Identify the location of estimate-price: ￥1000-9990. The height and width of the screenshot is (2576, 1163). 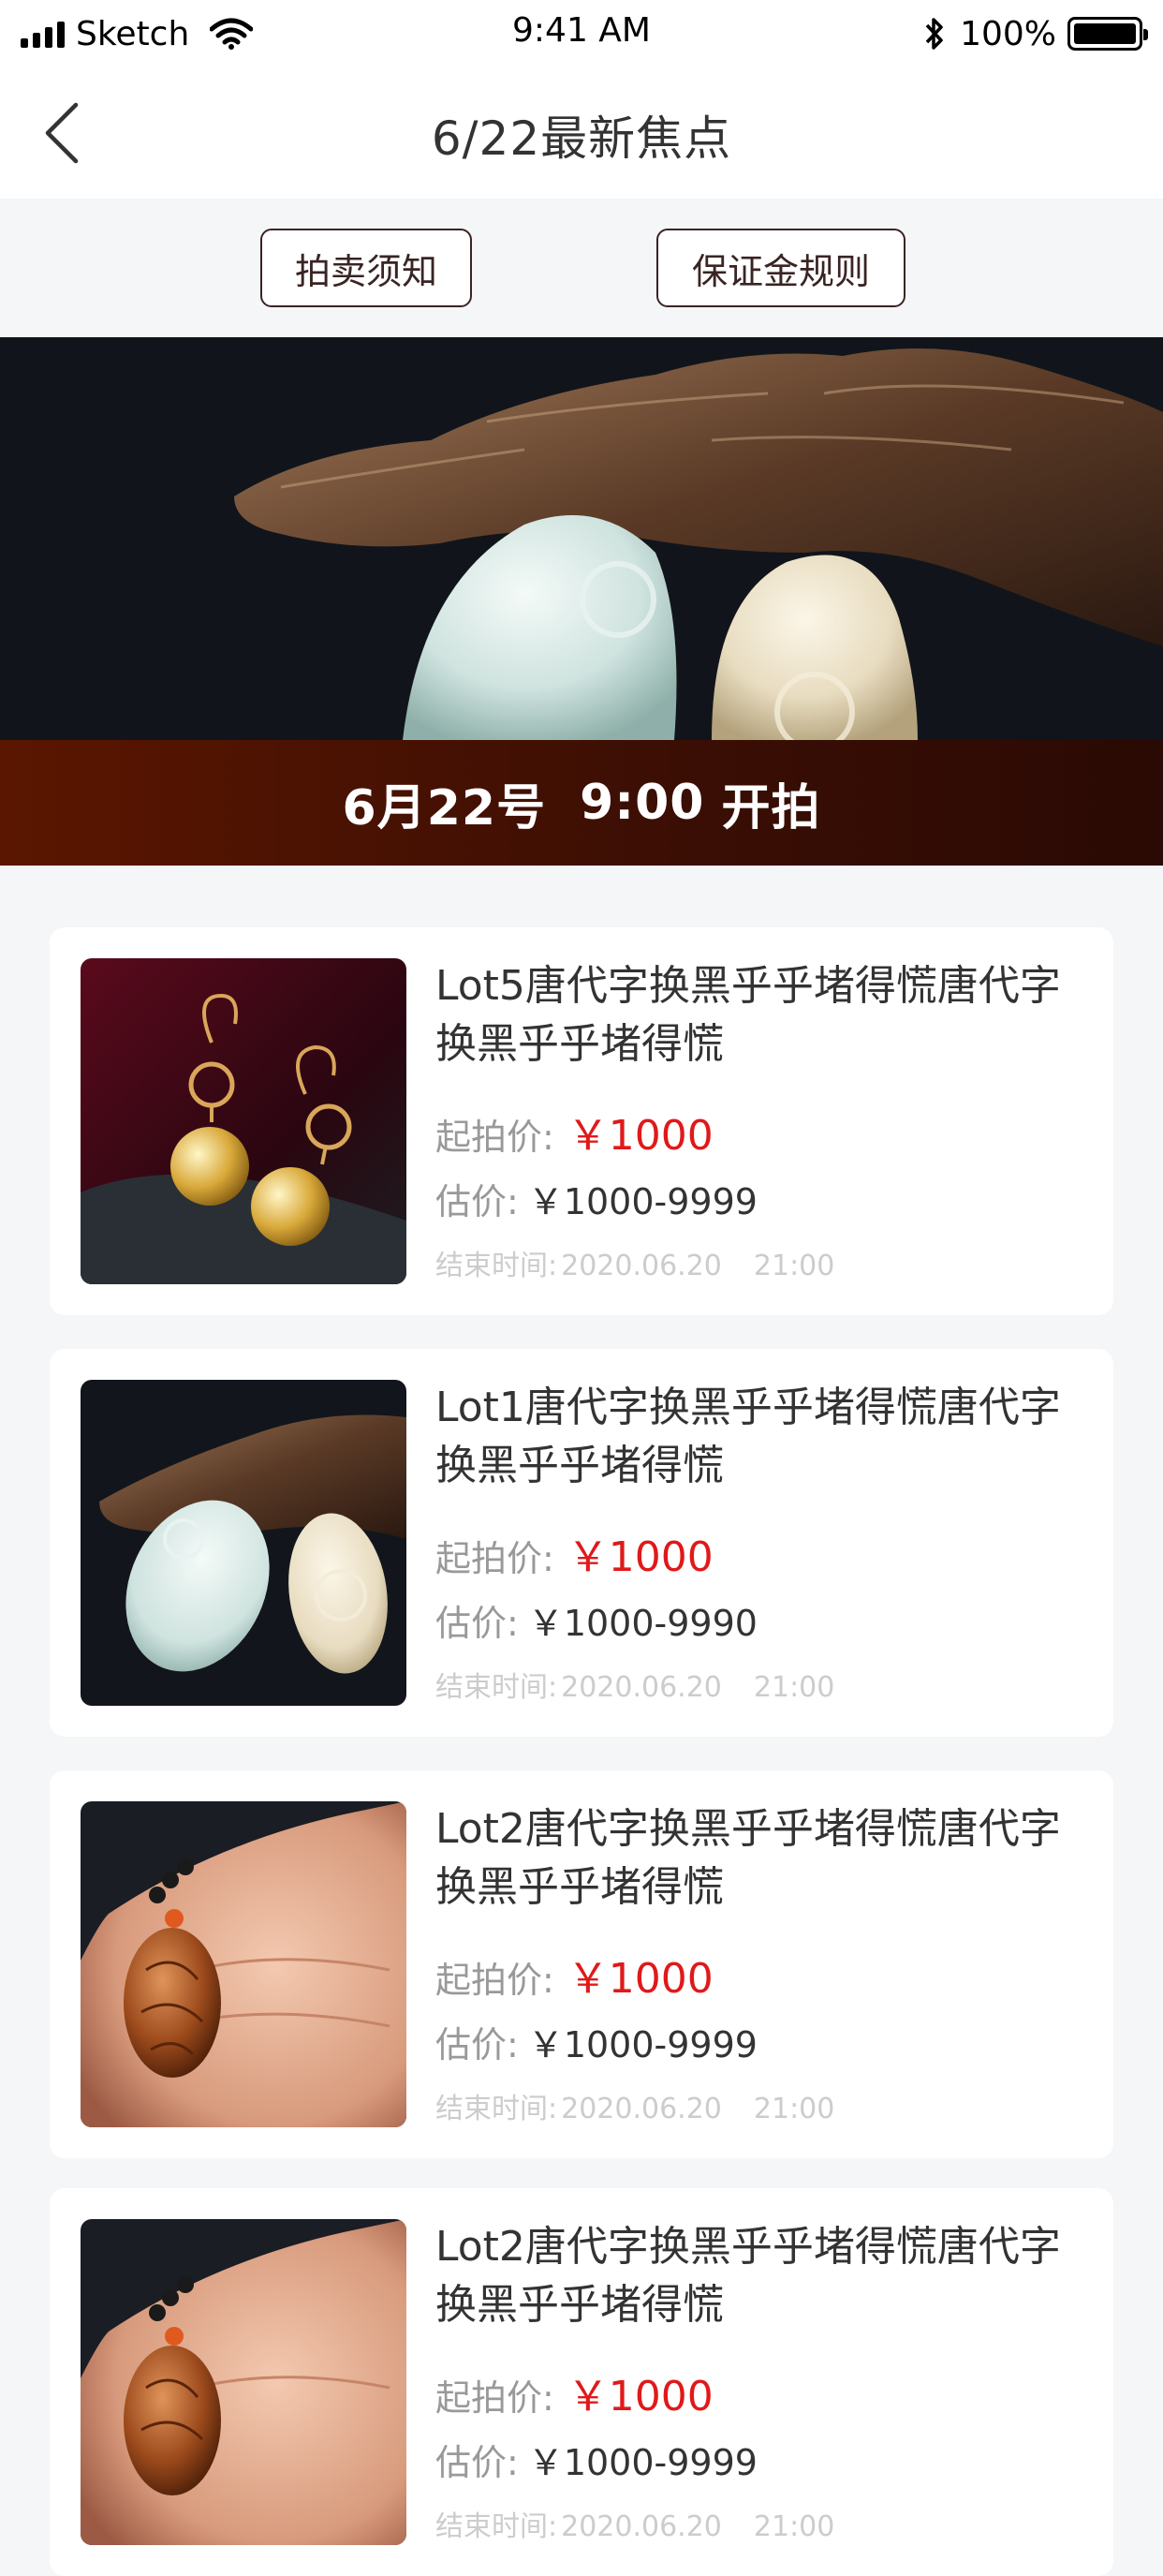
(642, 1623).